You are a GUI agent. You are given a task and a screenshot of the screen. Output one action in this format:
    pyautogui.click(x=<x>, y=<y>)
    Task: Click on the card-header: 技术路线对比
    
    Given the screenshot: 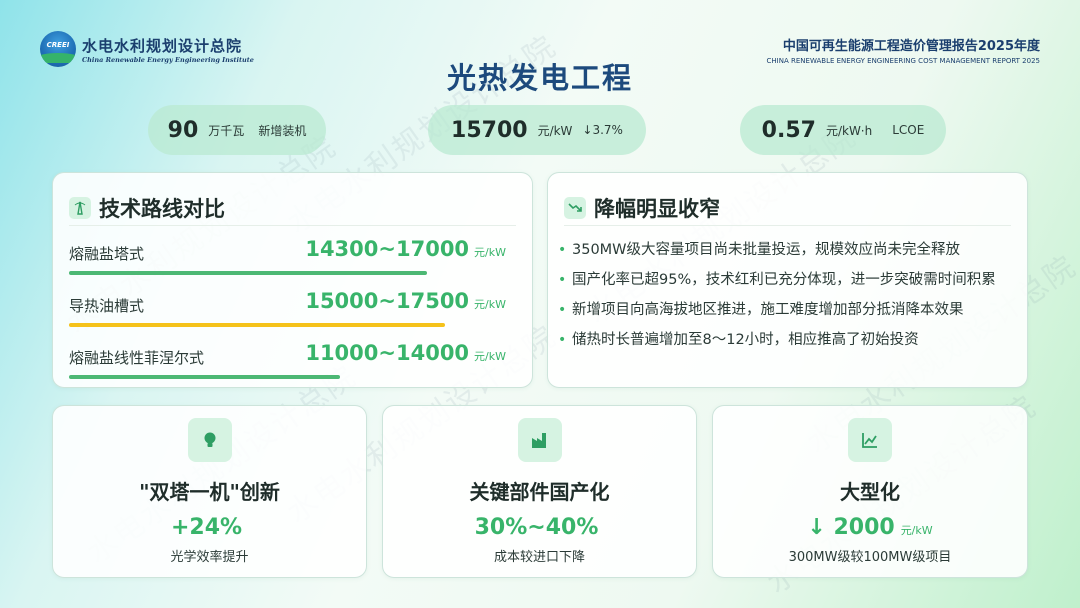 What is the action you would take?
    pyautogui.click(x=147, y=208)
    